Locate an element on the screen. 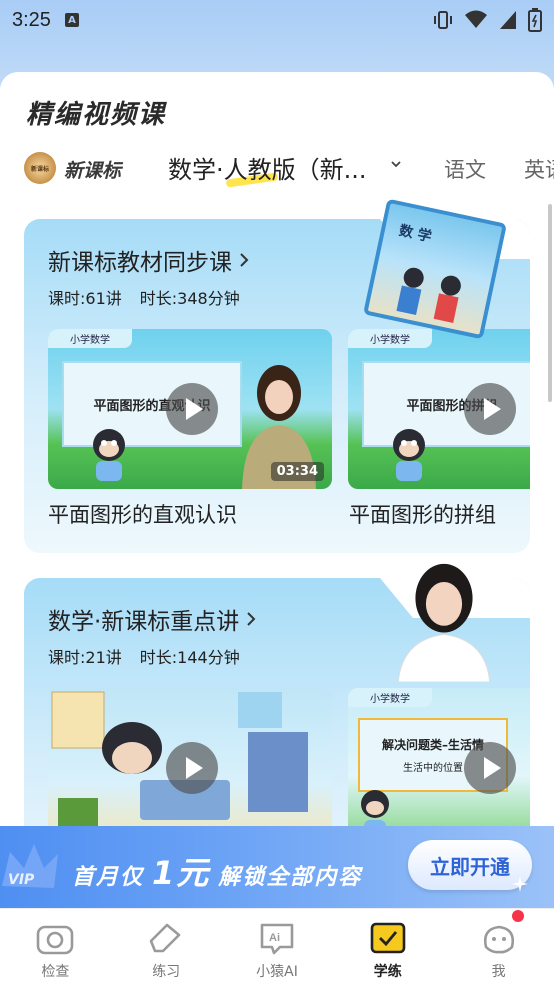 The width and height of the screenshot is (554, 984). ai-chat-icon: Ai is located at coordinates (277, 939).